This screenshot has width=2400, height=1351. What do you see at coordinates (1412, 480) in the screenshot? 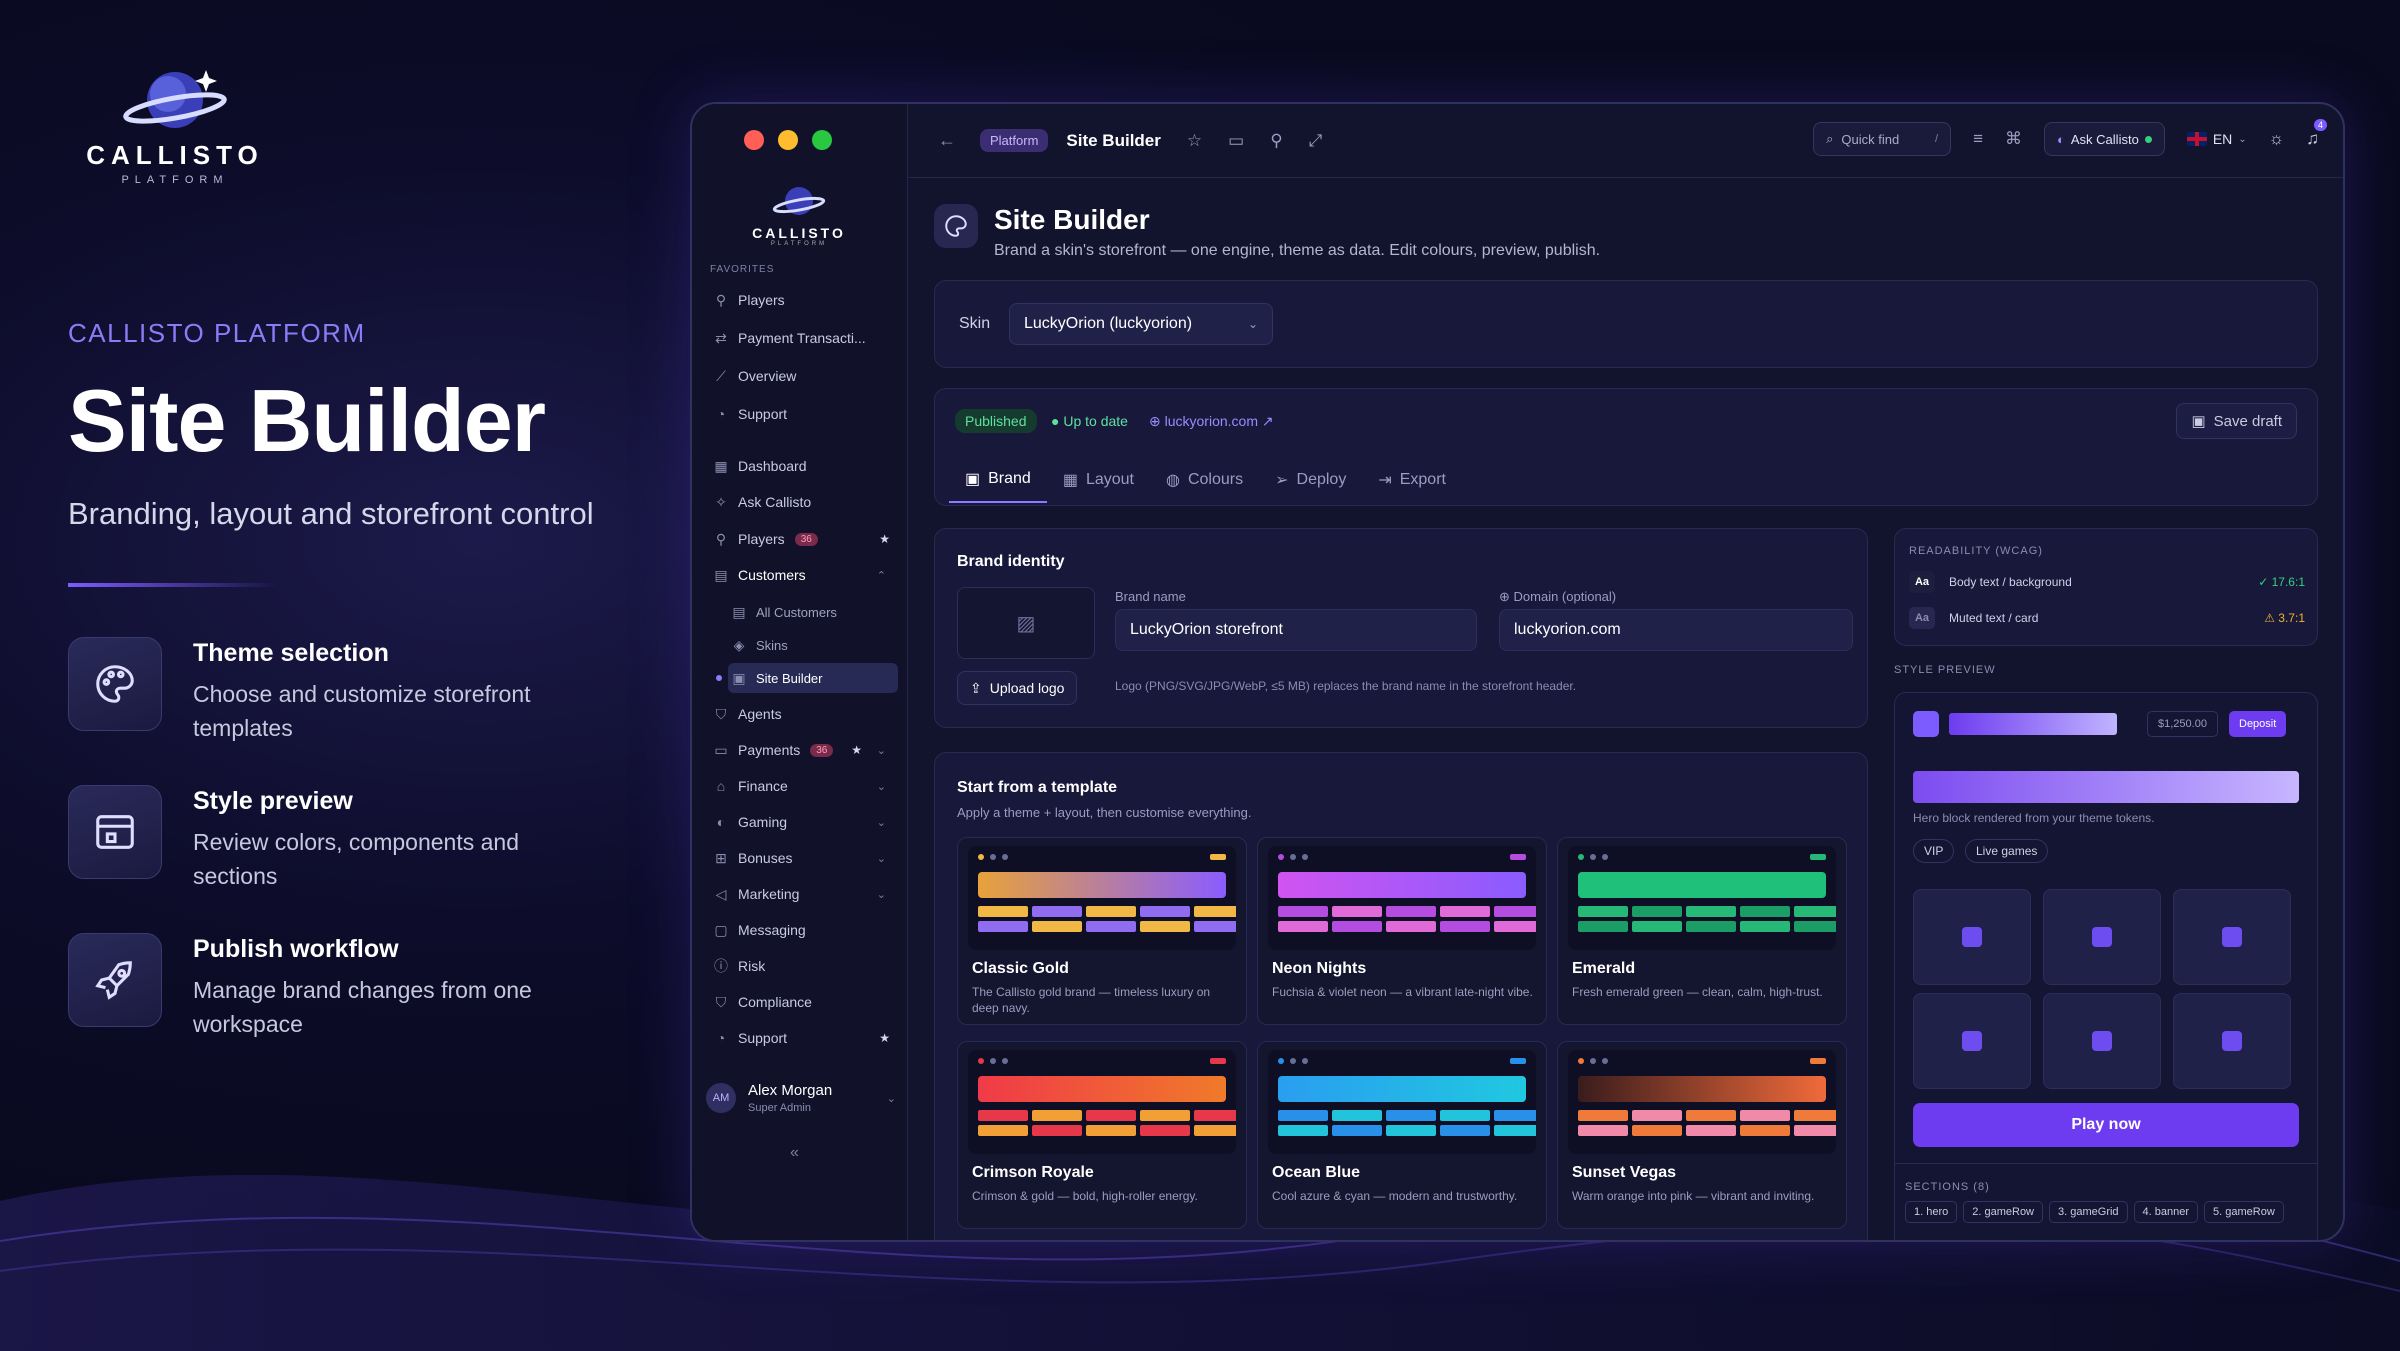
I see `tab-export: ⇥ Export` at bounding box center [1412, 480].